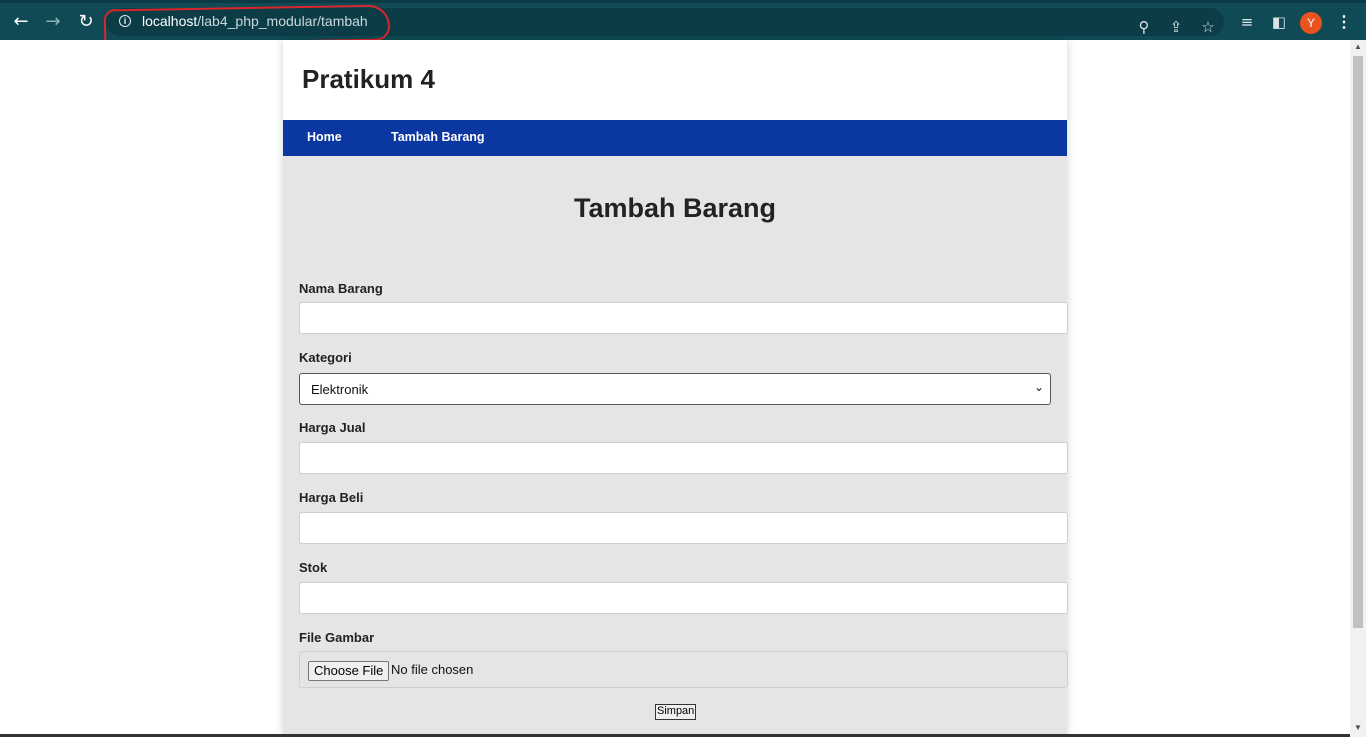 This screenshot has width=1366, height=737. I want to click on scroll-up-icon: ▲, so click(1358, 47).